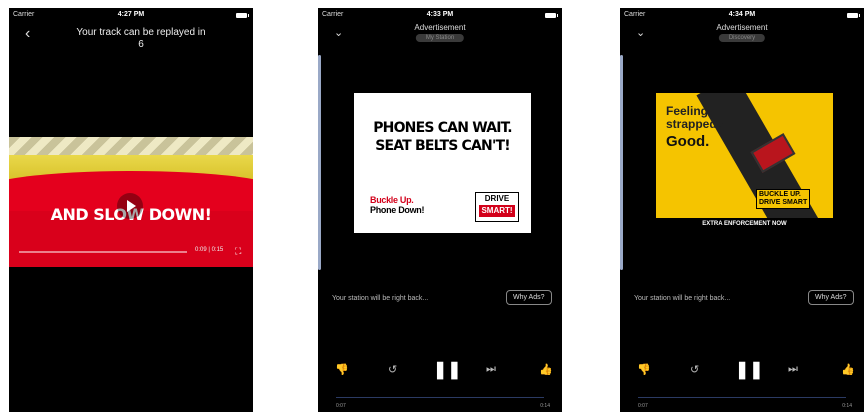  Describe the element at coordinates (141, 32) in the screenshot. I see `replay-title-text: Your track can be replayed in` at that location.